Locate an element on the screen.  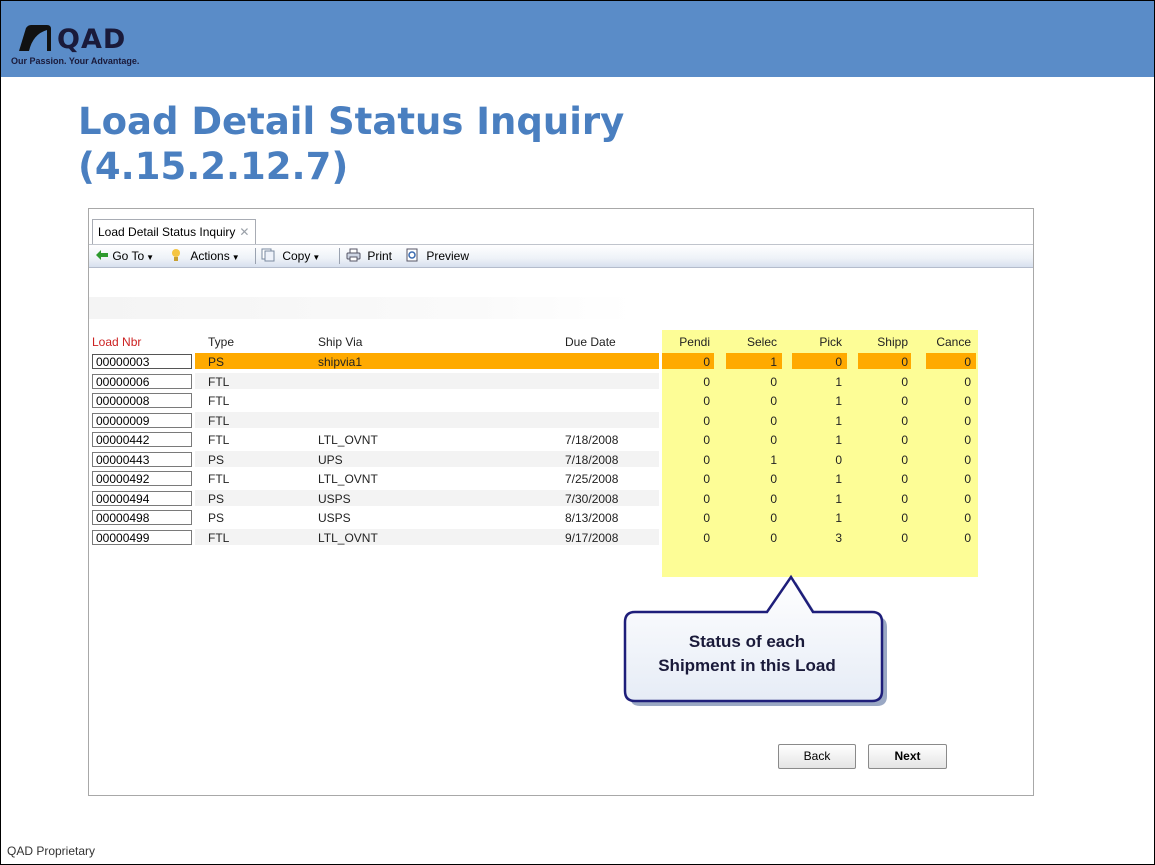
load-nbr-cell: 00000006 is located at coordinates (142, 381).